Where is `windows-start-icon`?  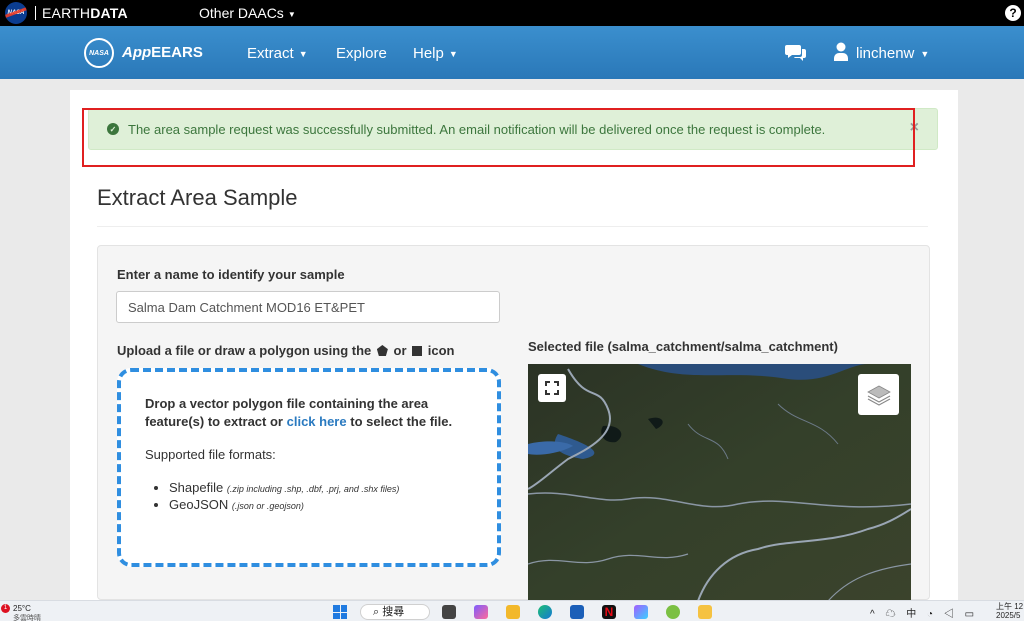
windows-start-icon is located at coordinates (340, 612).